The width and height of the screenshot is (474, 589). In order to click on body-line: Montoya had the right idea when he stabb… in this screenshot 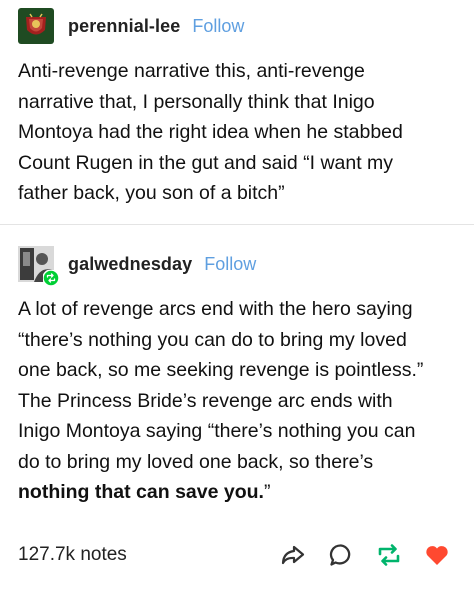, I will do `click(210, 132)`.